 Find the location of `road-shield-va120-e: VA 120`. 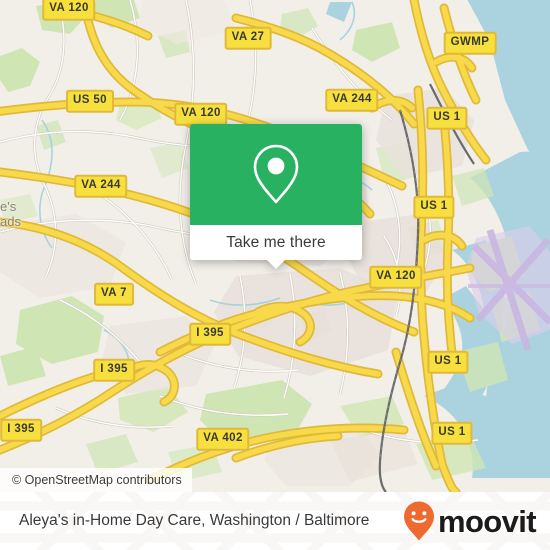

road-shield-va120-e: VA 120 is located at coordinates (396, 277).